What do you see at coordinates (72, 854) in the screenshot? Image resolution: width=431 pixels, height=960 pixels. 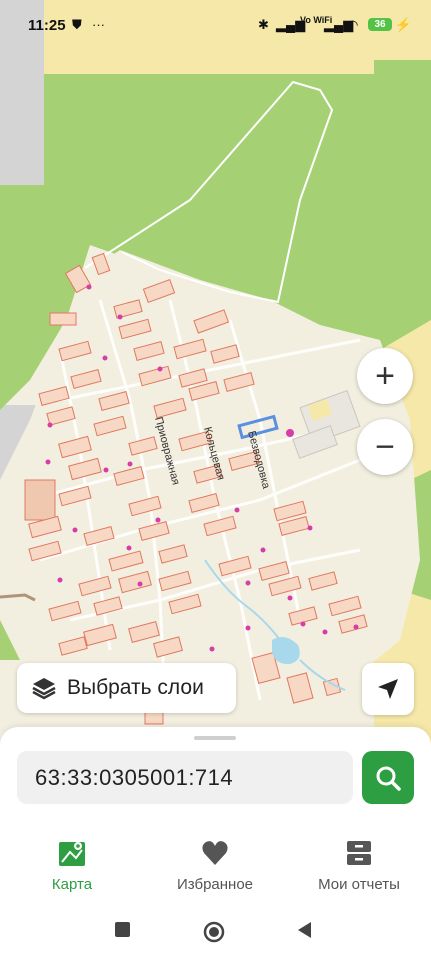 I see `map-icon` at bounding box center [72, 854].